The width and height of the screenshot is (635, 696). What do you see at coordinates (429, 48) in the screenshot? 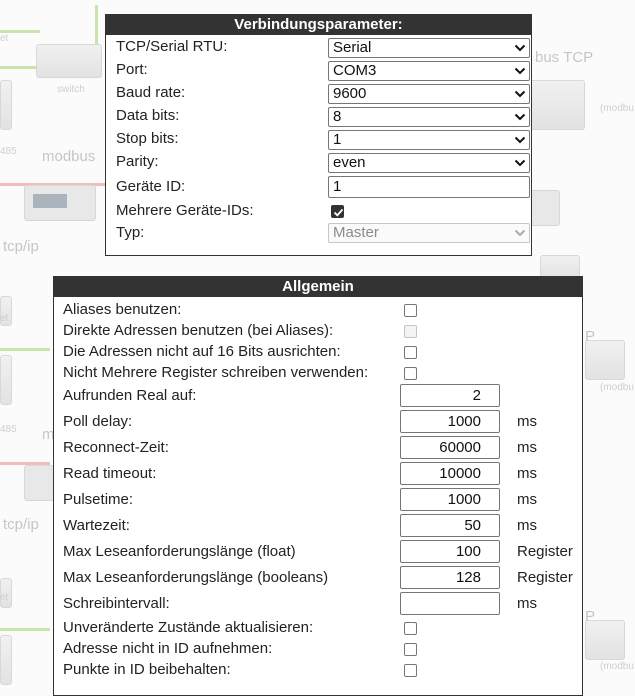
I see `tcp-serial-select: Serial` at bounding box center [429, 48].